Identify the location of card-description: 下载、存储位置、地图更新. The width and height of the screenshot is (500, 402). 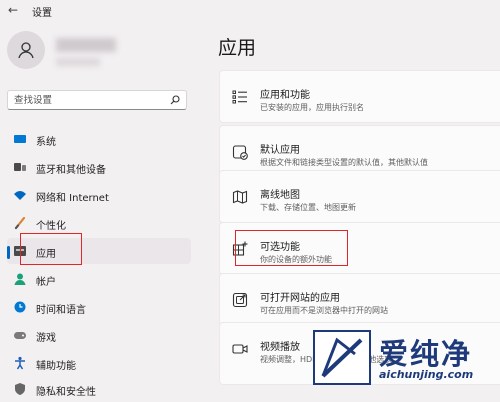
(308, 207).